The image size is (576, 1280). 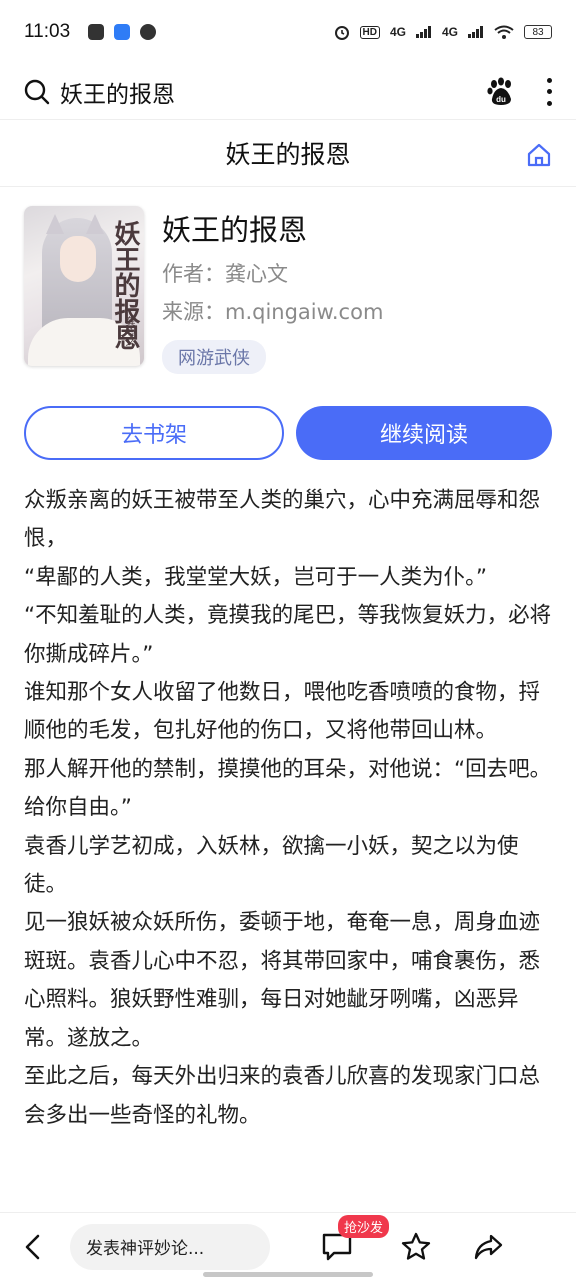 What do you see at coordinates (397, 32) in the screenshot?
I see `network-1-label: 4G` at bounding box center [397, 32].